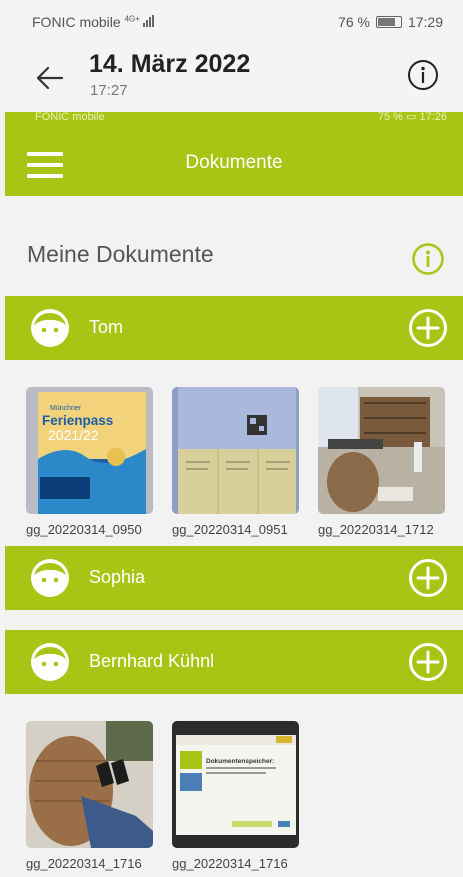 The image size is (463, 877). What do you see at coordinates (388, 22) in the screenshot?
I see `battery-icon` at bounding box center [388, 22].